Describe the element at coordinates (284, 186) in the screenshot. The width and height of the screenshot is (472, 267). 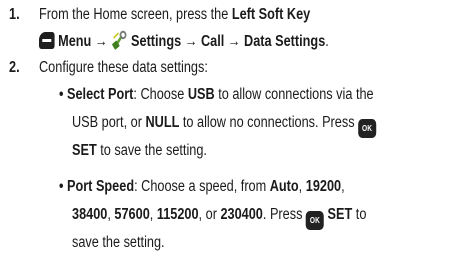
I see `speed-auto: Auto` at that location.